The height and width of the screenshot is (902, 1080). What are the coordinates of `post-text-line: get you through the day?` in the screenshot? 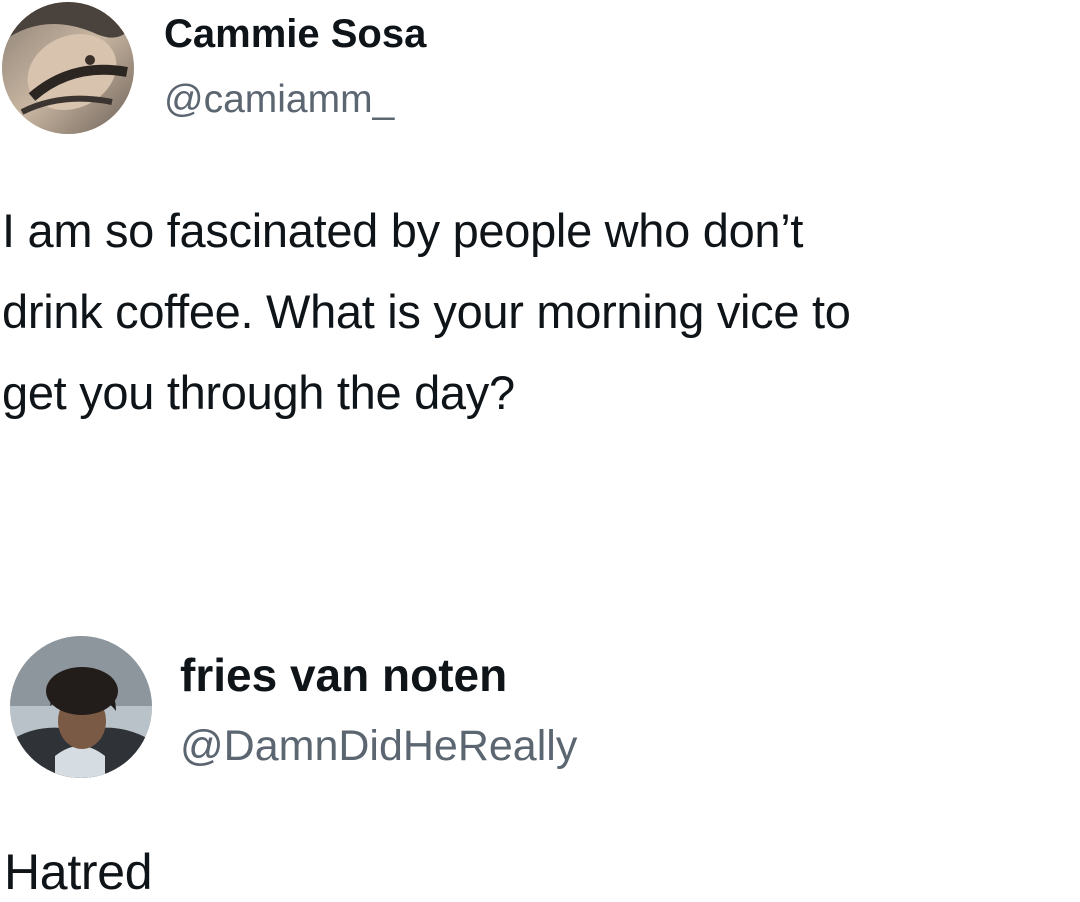 It's located at (258, 392).